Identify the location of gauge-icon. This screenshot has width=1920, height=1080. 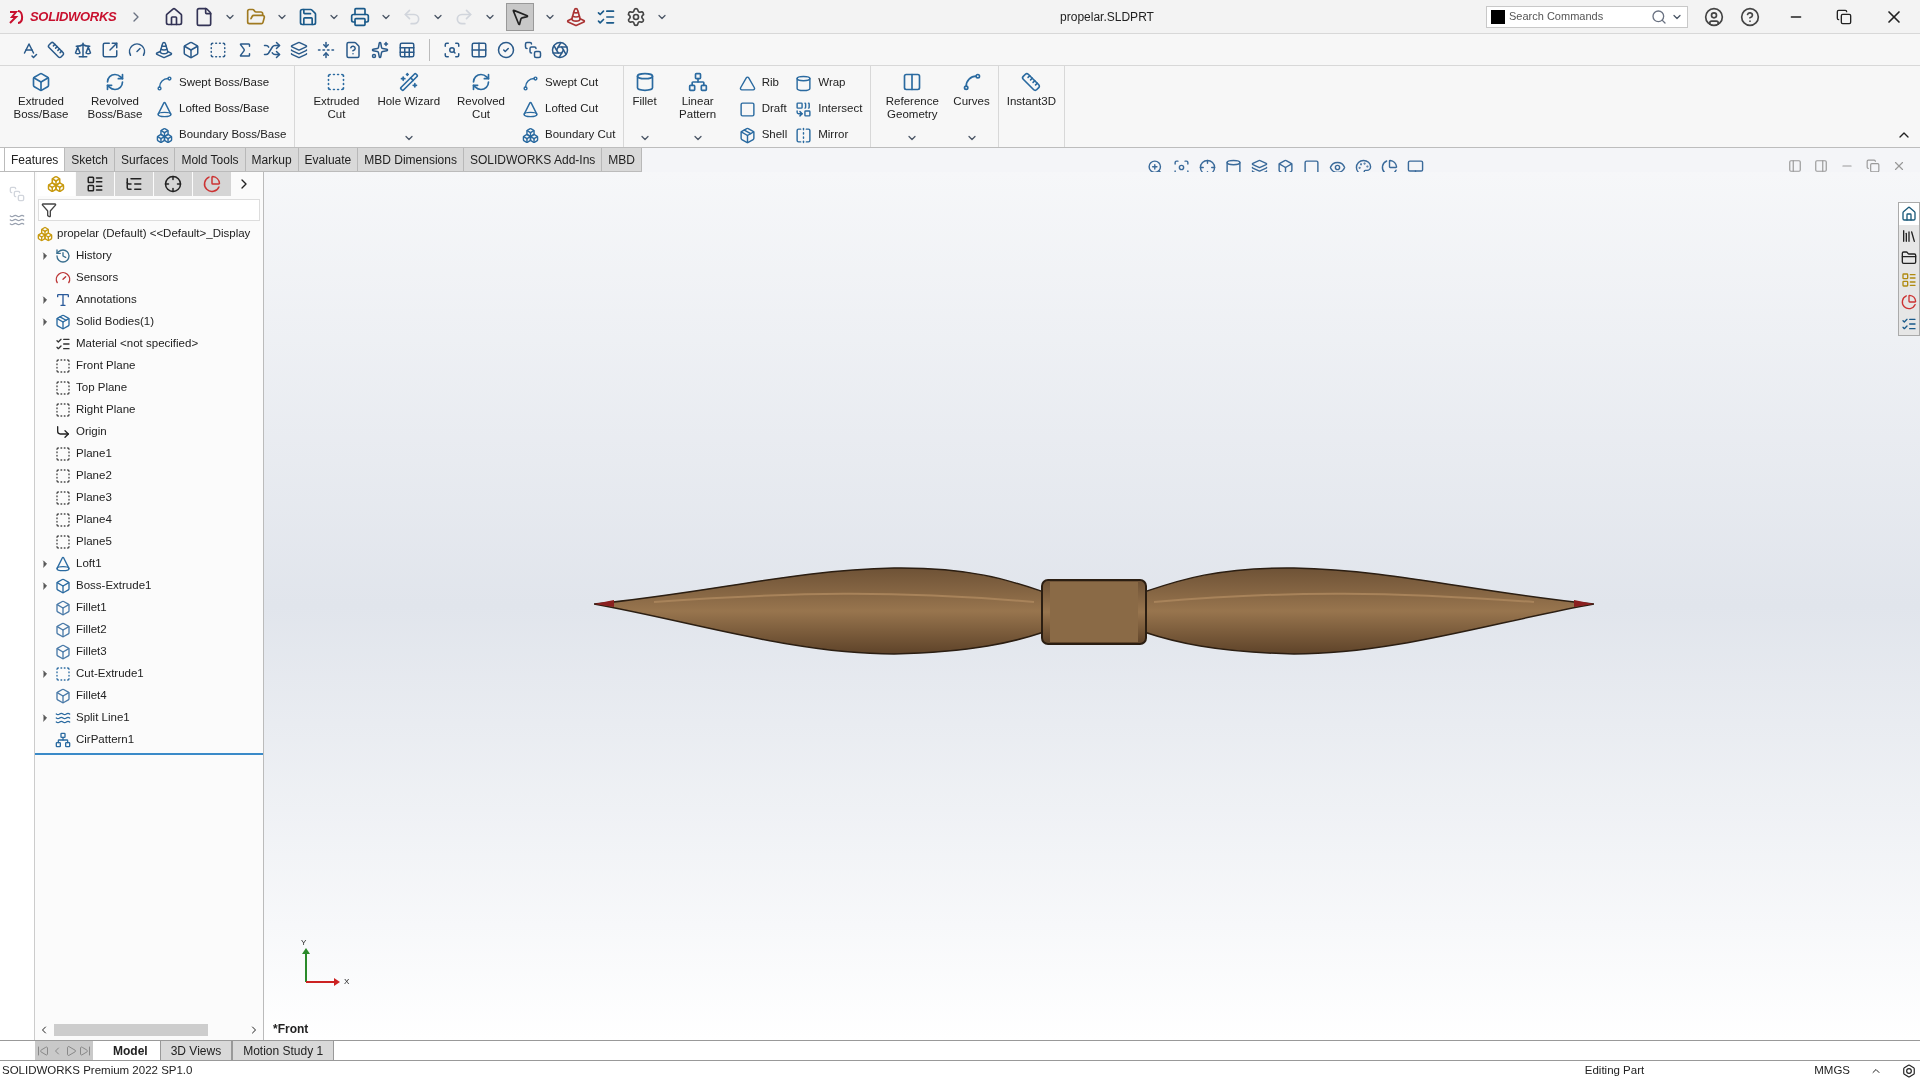
(137, 49).